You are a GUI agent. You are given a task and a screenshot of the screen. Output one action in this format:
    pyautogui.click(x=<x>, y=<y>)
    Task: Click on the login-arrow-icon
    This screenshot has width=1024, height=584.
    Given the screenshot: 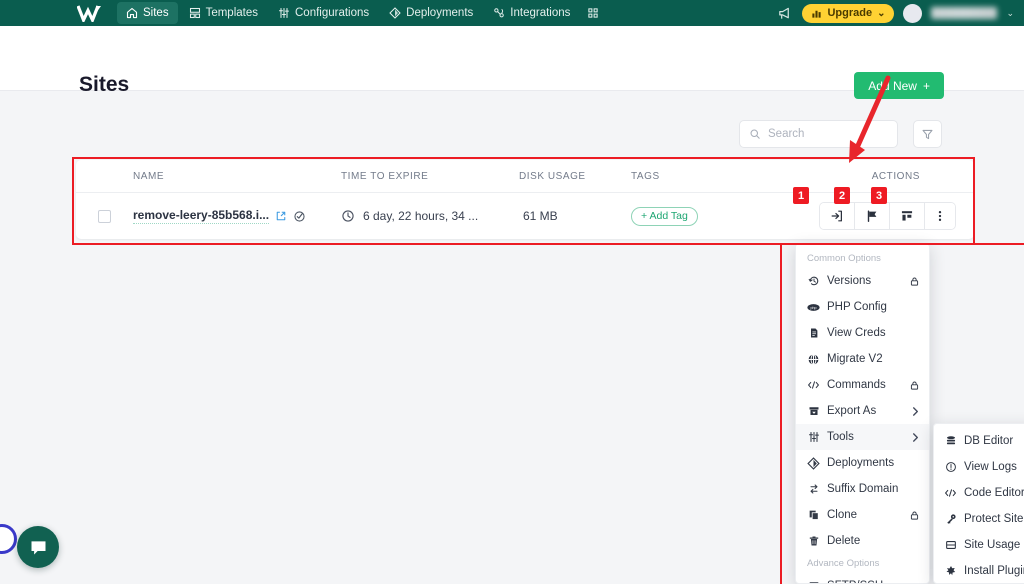 What is the action you would take?
    pyautogui.click(x=836, y=216)
    